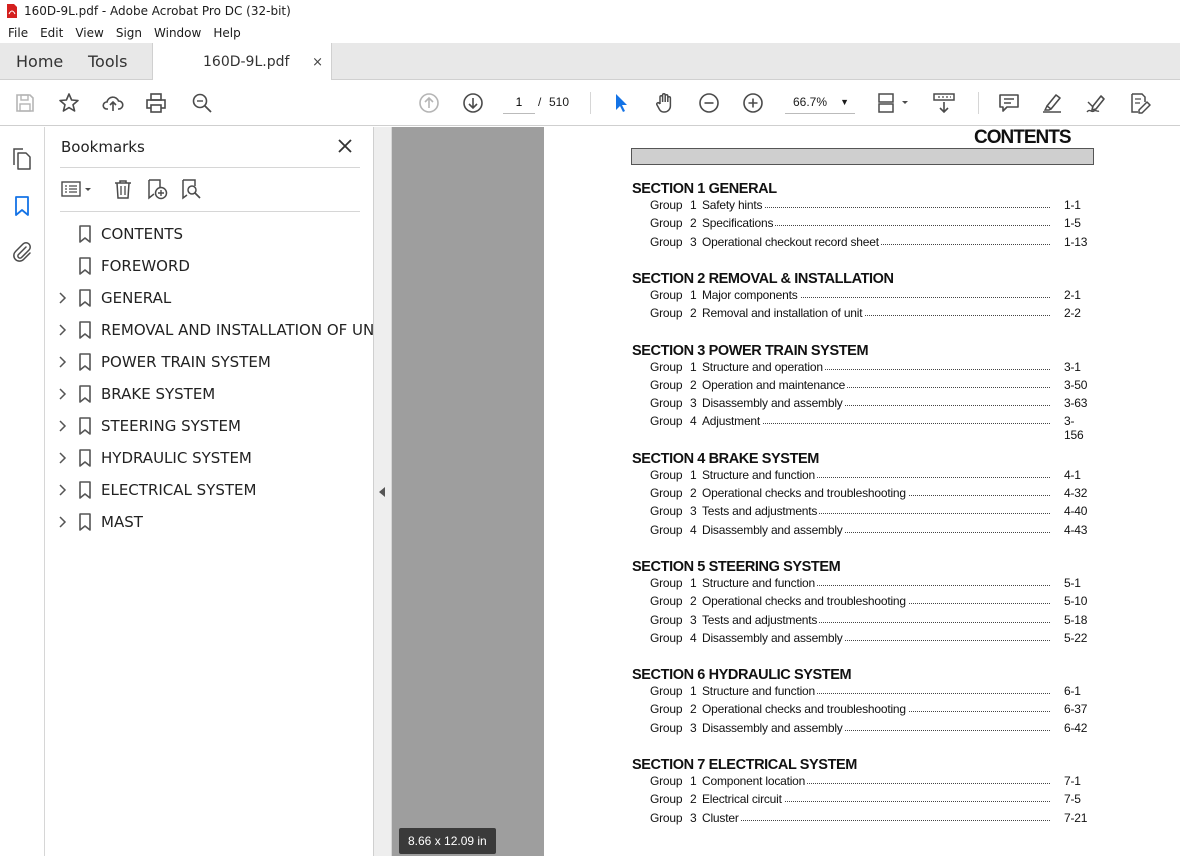 Image resolution: width=1180 pixels, height=856 pixels. Describe the element at coordinates (693, 493) in the screenshot. I see `toc-group-number: 2` at that location.